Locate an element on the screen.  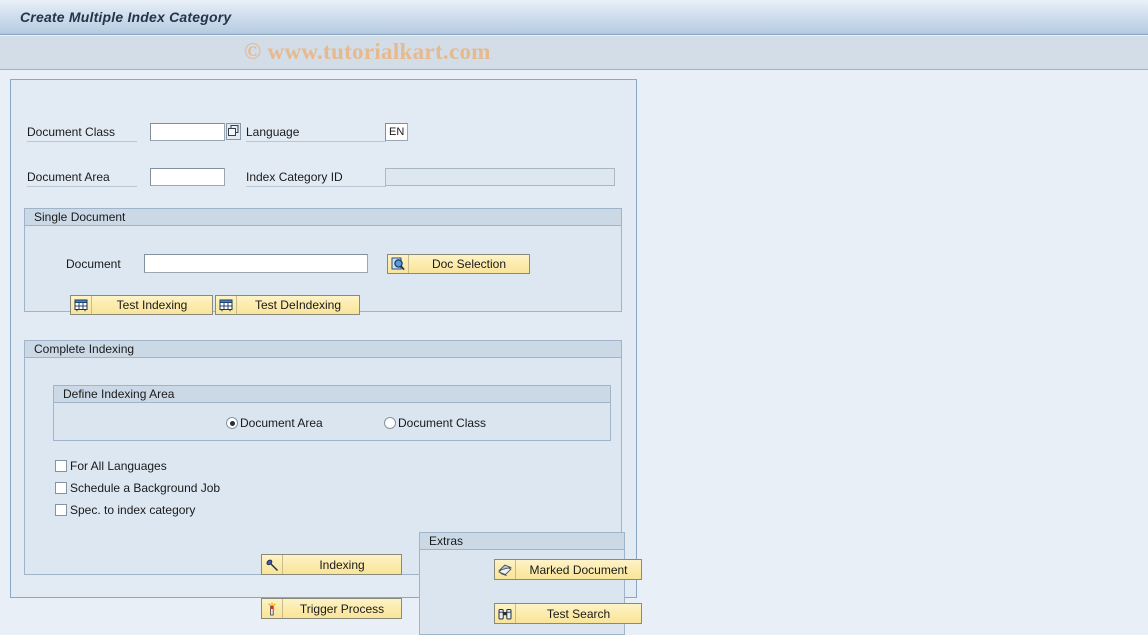
radio-document-class: Document Class is located at coordinates (435, 423).